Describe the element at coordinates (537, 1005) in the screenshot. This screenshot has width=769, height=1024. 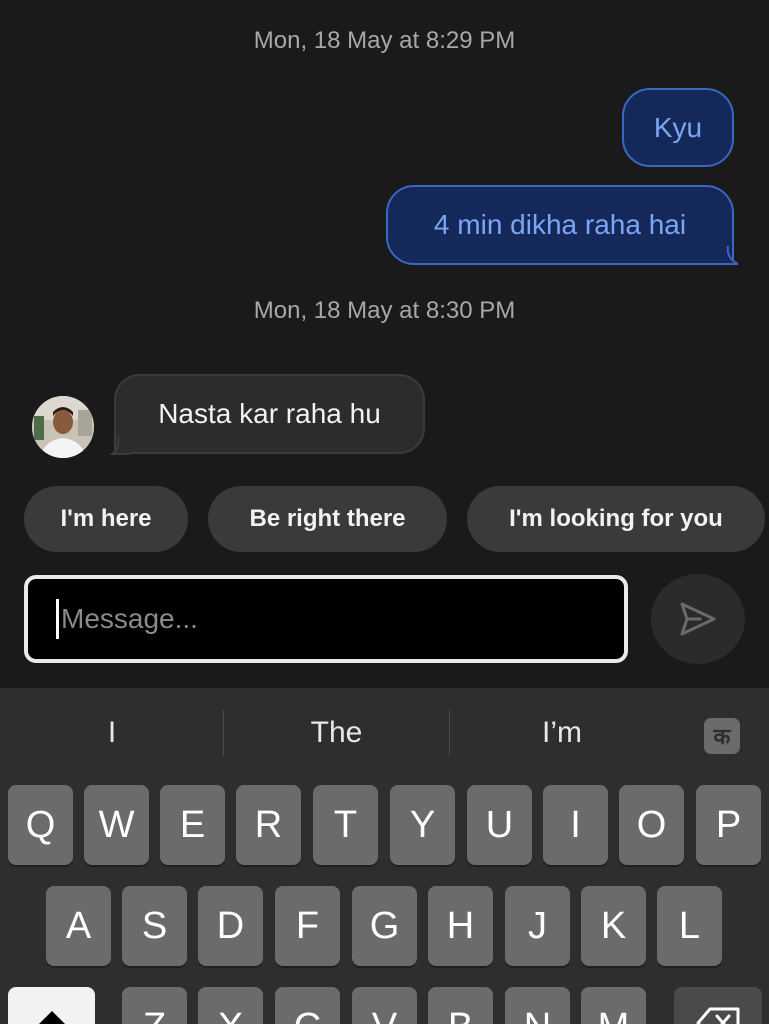
I see `key-n: N` at that location.